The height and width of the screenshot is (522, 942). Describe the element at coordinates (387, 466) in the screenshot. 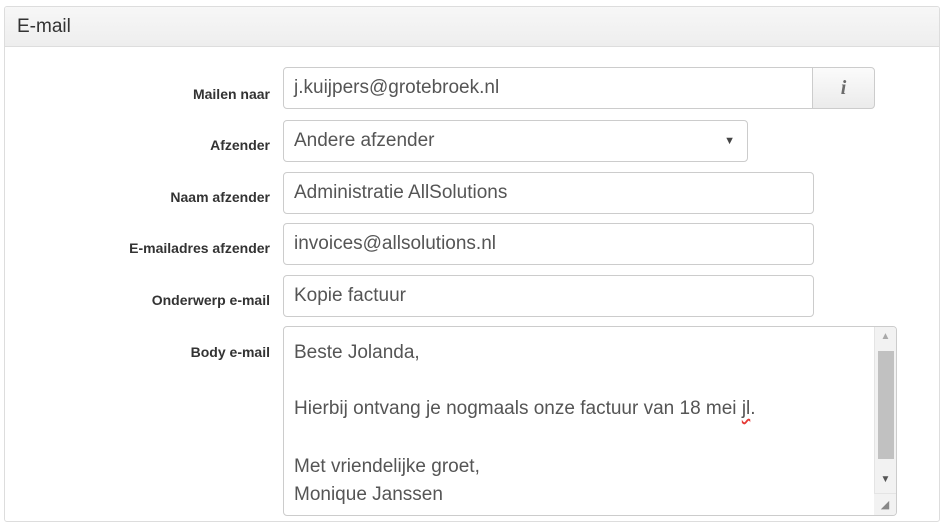

I see `body-line: Met vriendelijke groet,` at that location.